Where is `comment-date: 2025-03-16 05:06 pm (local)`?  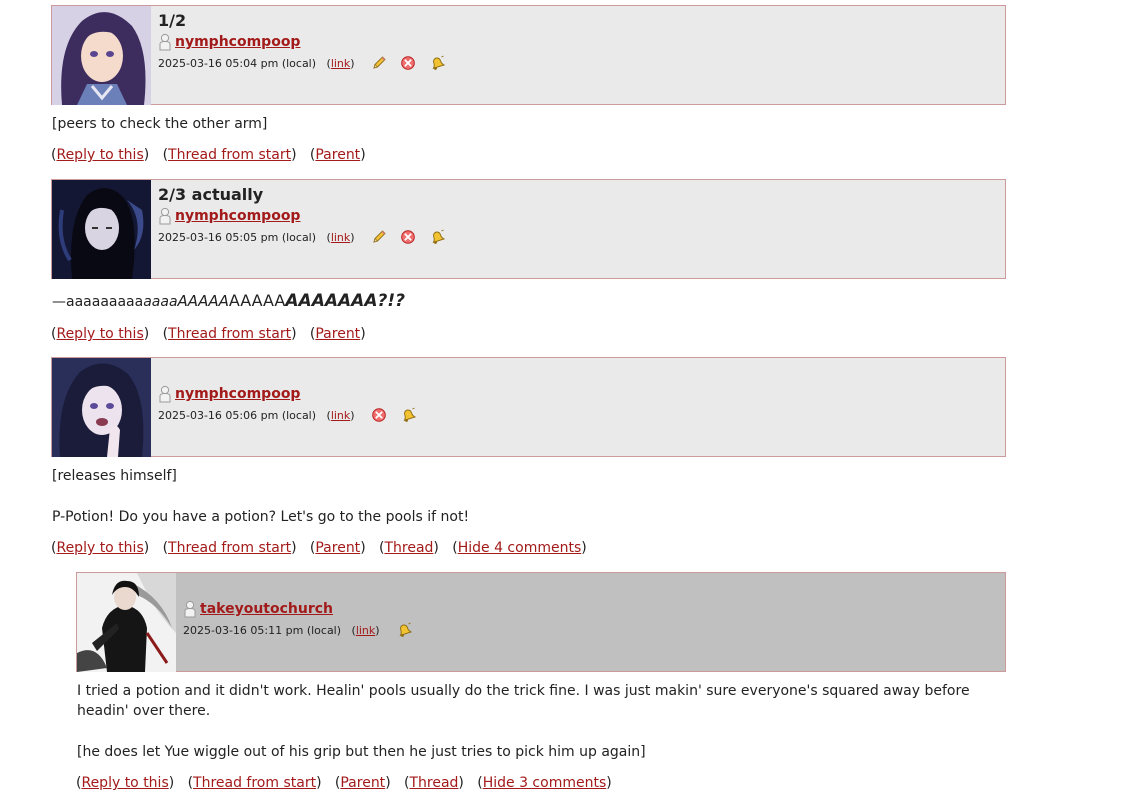 comment-date: 2025-03-16 05:06 pm (local) is located at coordinates (237, 415).